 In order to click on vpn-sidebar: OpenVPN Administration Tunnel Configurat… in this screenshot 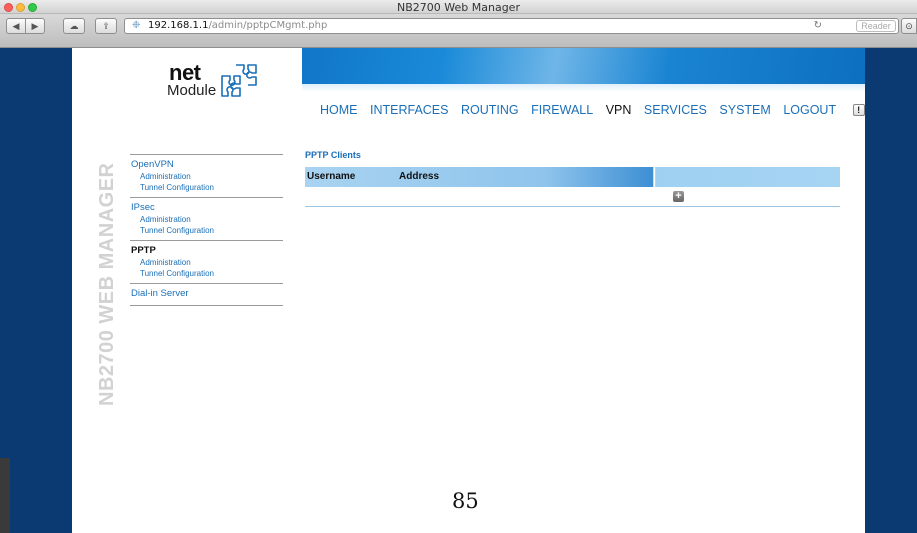, I will do `click(206, 230)`.